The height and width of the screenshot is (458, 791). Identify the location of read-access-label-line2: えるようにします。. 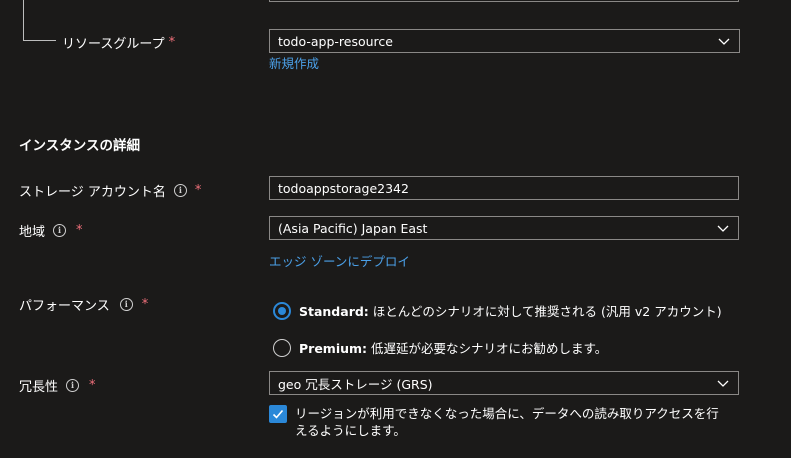
(350, 430).